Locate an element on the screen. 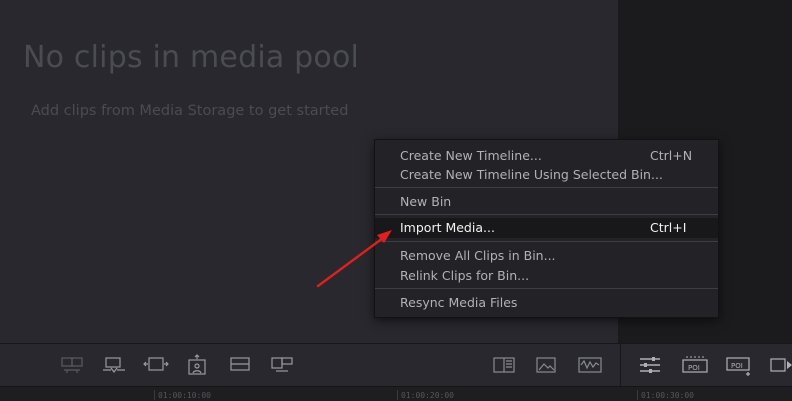 The width and height of the screenshot is (792, 401). annotation-arrow is located at coordinates (354, 259).